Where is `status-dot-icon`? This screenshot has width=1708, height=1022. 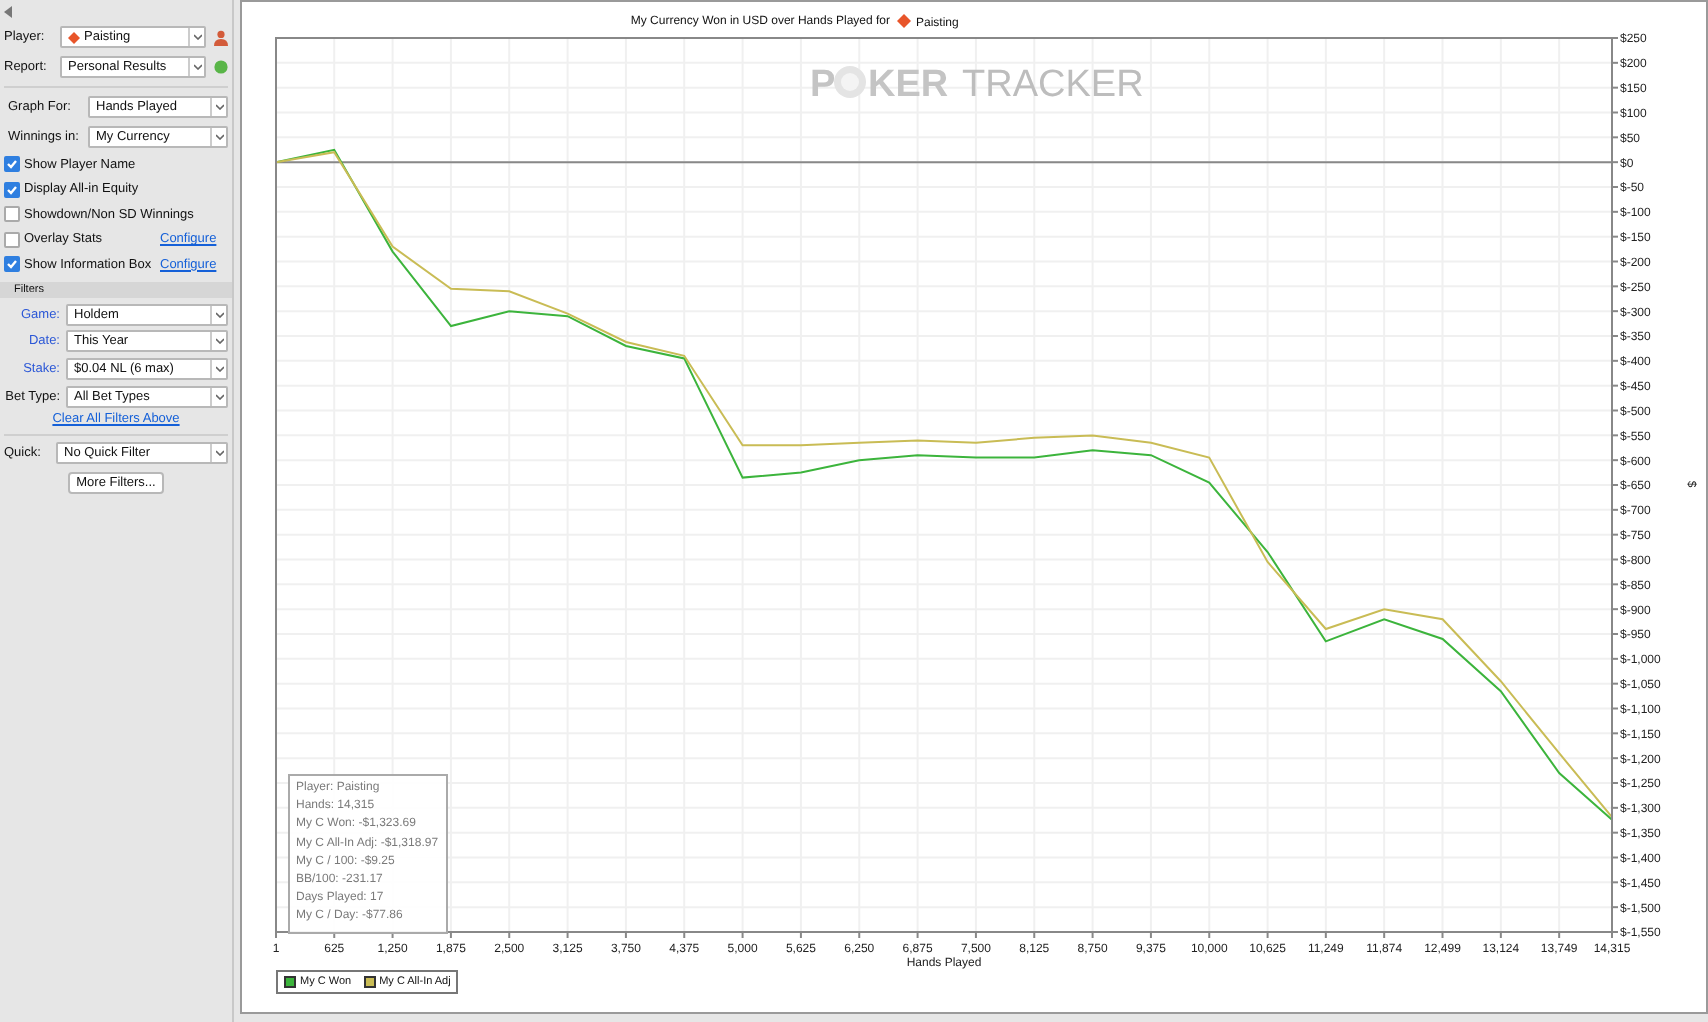 status-dot-icon is located at coordinates (221, 66).